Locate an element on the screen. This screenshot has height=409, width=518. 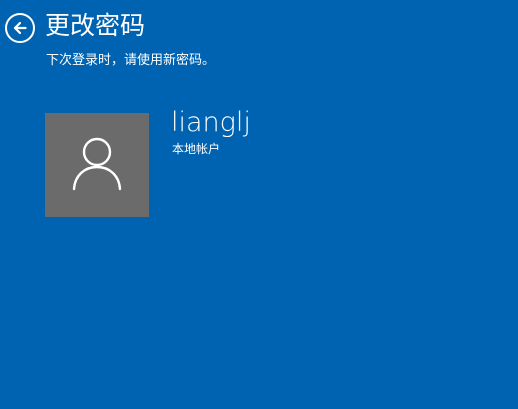
avatar is located at coordinates (97, 165).